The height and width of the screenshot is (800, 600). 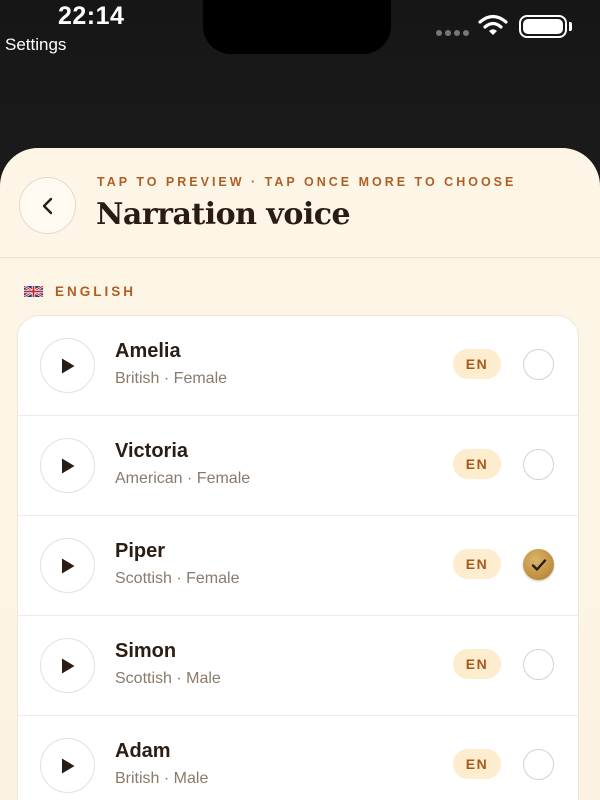 What do you see at coordinates (543, 26) in the screenshot?
I see `battery-icon` at bounding box center [543, 26].